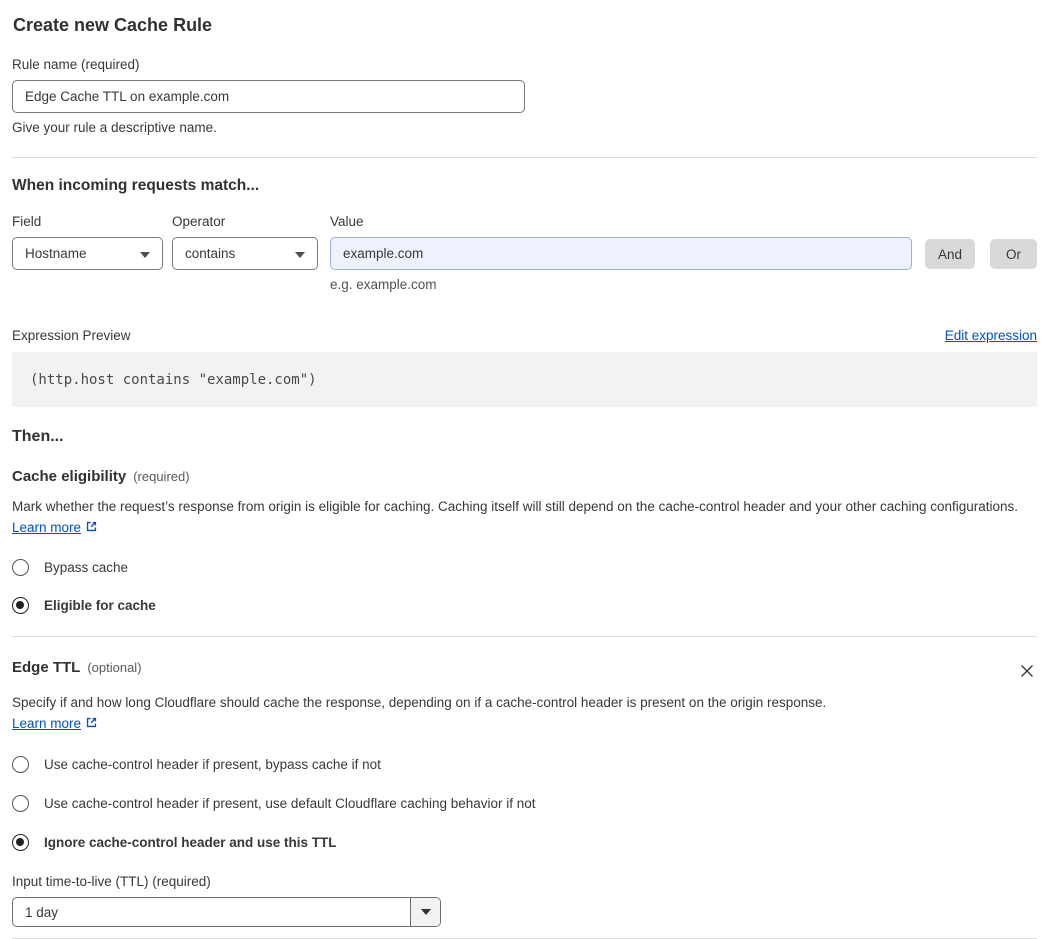 Image resolution: width=1058 pixels, height=939 pixels. What do you see at coordinates (46, 667) in the screenshot?
I see `edge-ttl-title: Edge TTL` at bounding box center [46, 667].